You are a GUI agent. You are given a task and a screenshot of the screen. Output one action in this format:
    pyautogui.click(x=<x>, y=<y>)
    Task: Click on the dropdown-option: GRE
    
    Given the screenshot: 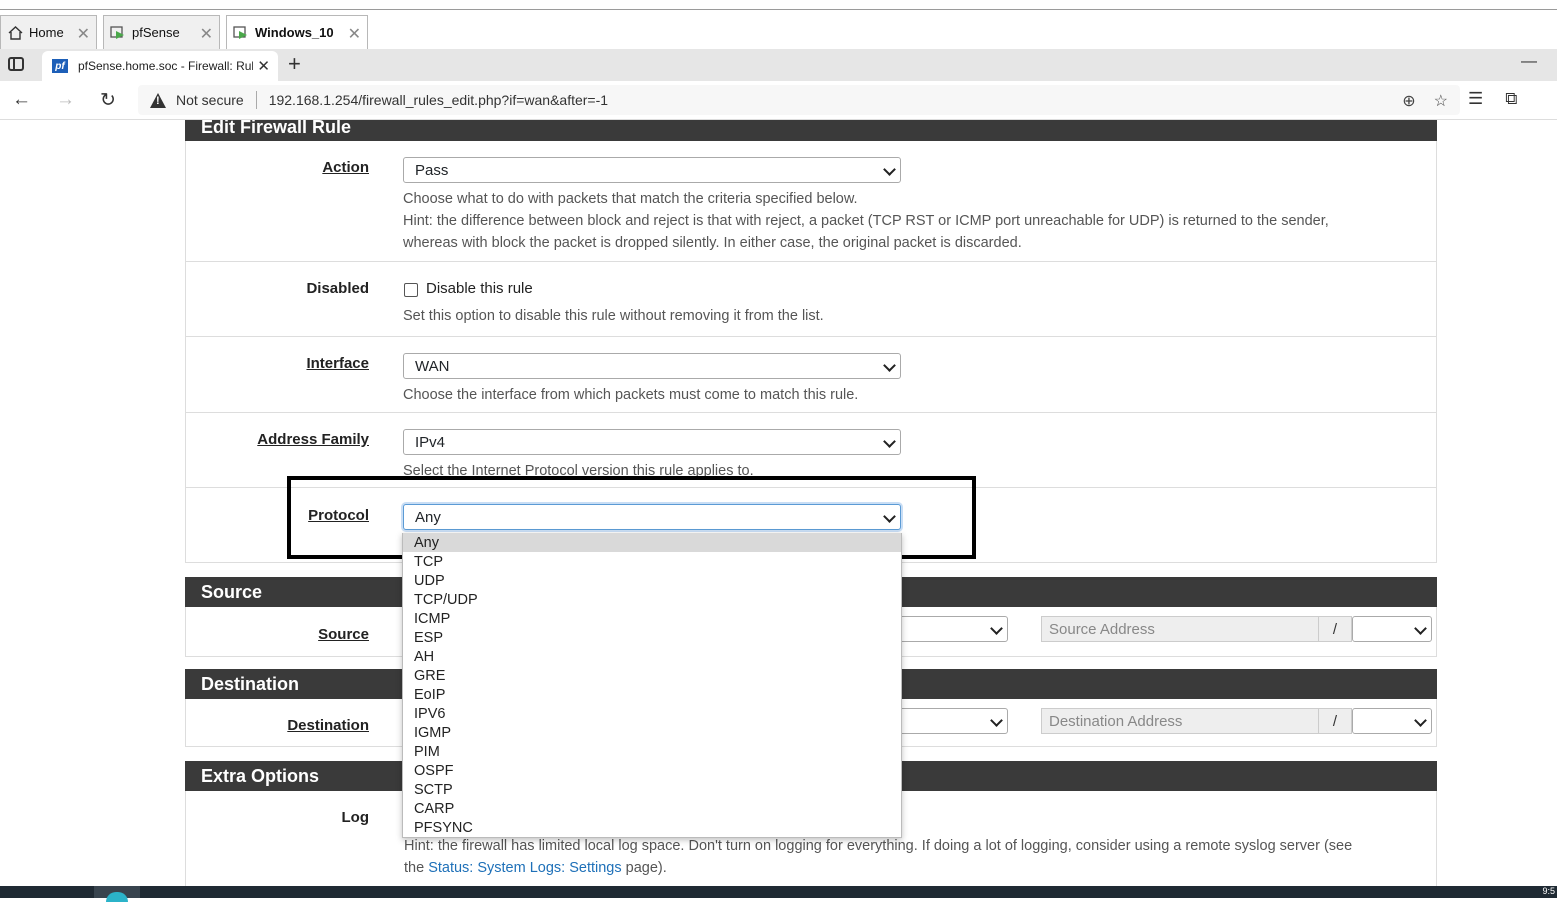 What is the action you would take?
    pyautogui.click(x=652, y=675)
    